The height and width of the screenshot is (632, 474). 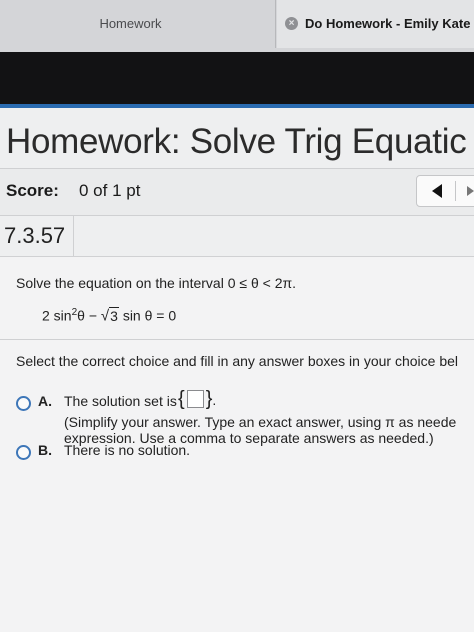 What do you see at coordinates (181, 399) in the screenshot?
I see `brace-open: {` at bounding box center [181, 399].